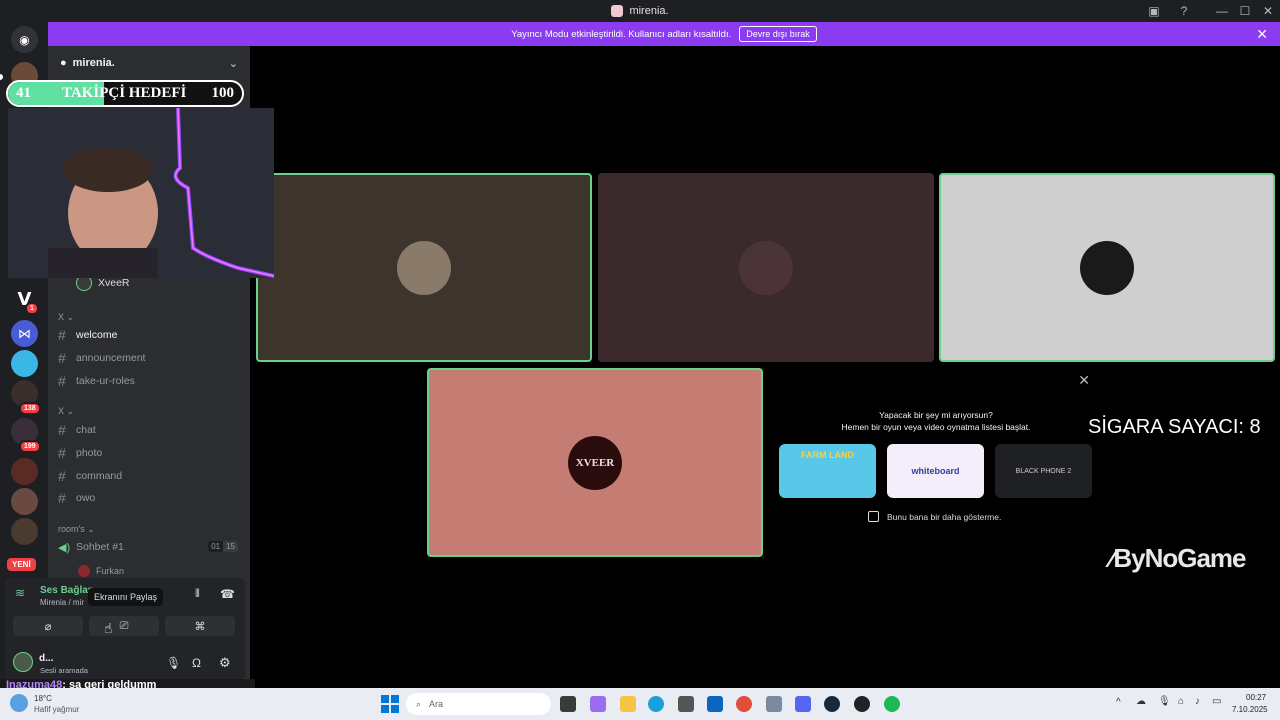 This screenshot has width=1280, height=720. What do you see at coordinates (827, 471) in the screenshot?
I see `game-farm-land: FARM LAND` at bounding box center [827, 471].